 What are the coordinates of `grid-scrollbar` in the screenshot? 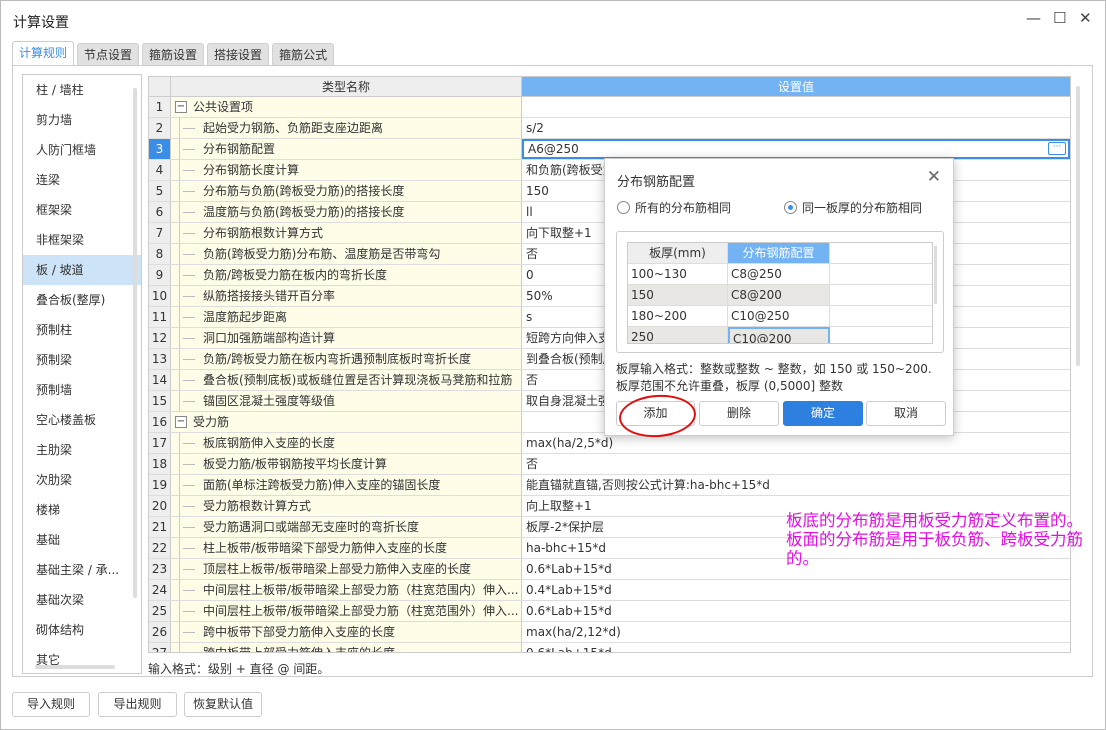 It's located at (1078, 226).